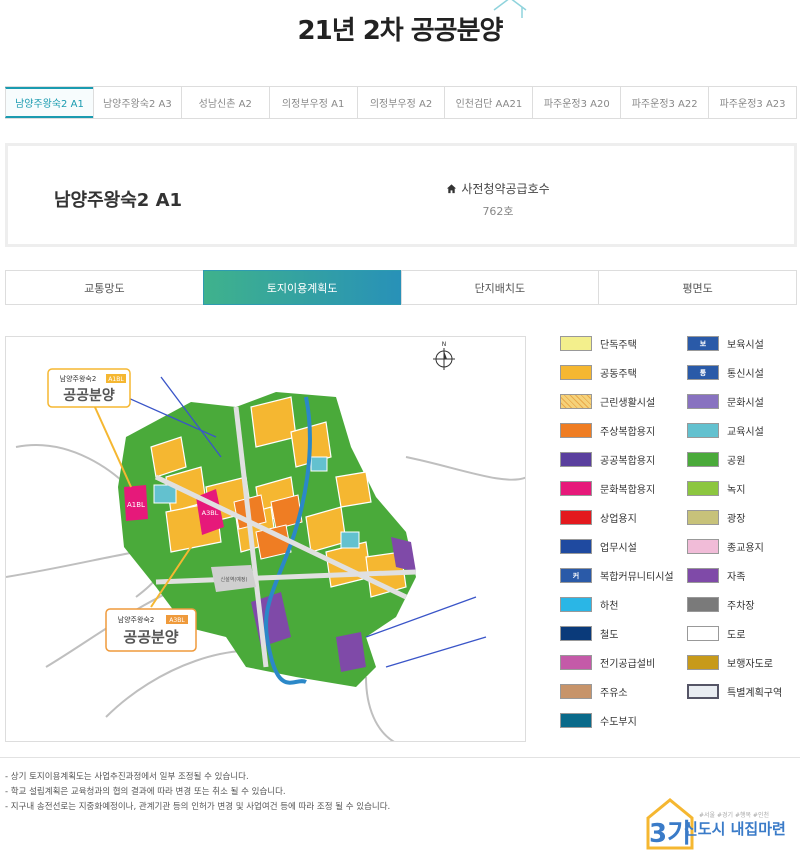 The image size is (800, 853). I want to click on legend-label: 업무시설, so click(618, 548).